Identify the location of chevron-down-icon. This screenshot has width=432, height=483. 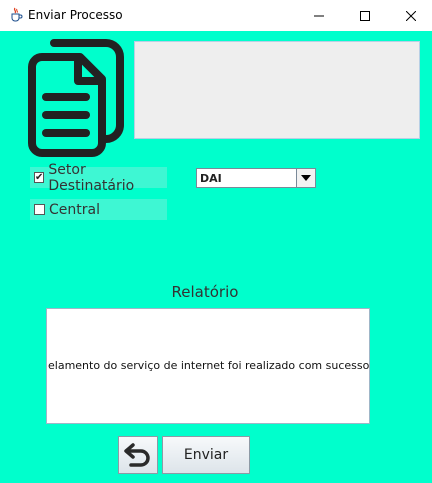
(306, 178).